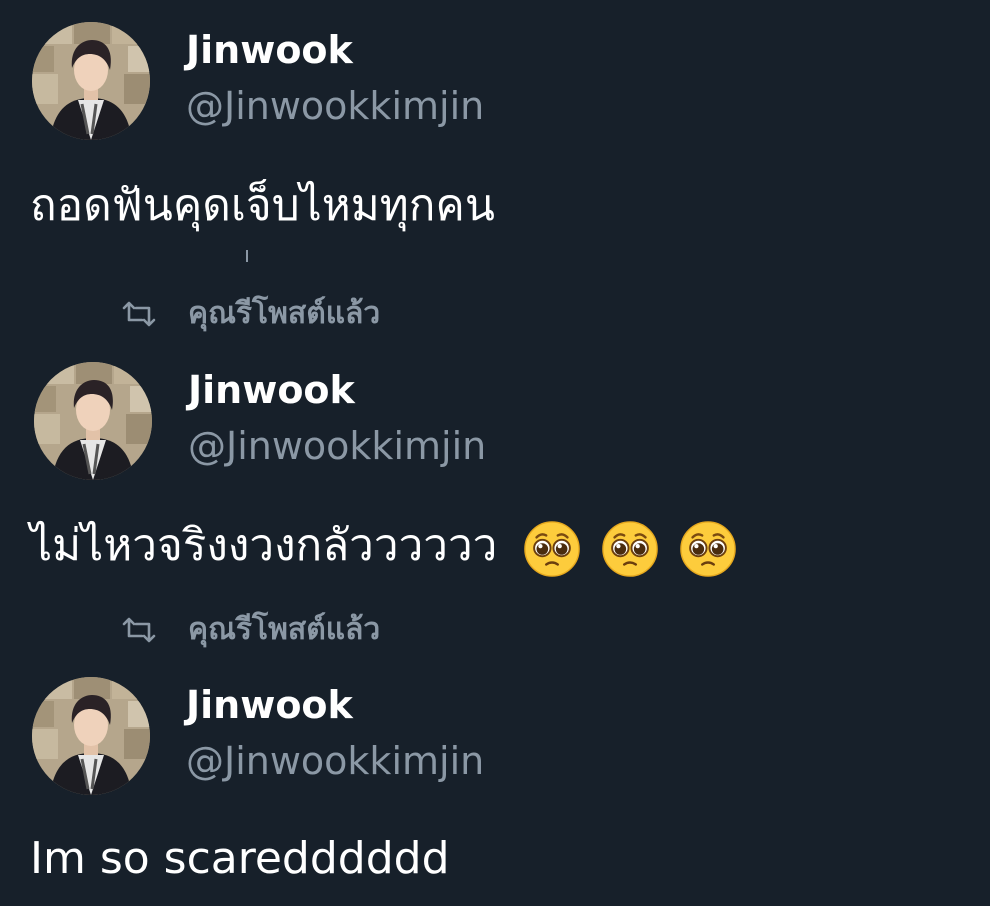 The image size is (990, 906). I want to click on tweet-text-content: ไม่ไหวจริงงวงกลัวววววว, so click(264, 545).